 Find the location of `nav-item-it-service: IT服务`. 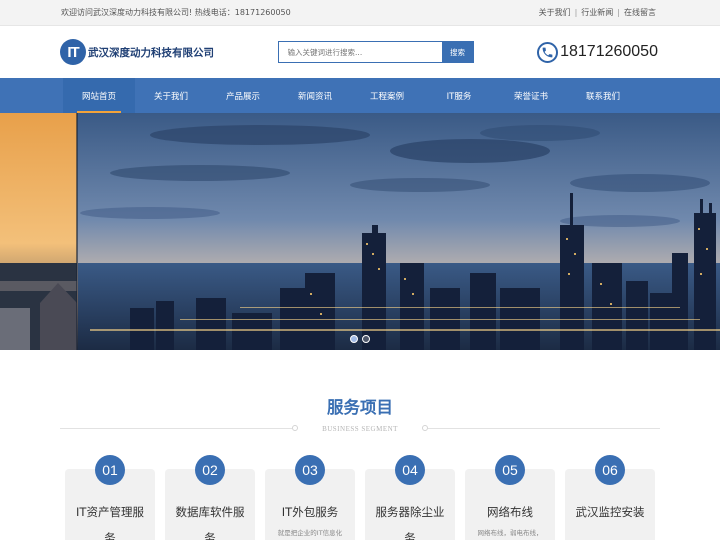

nav-item-it-service: IT服务 is located at coordinates (459, 95).